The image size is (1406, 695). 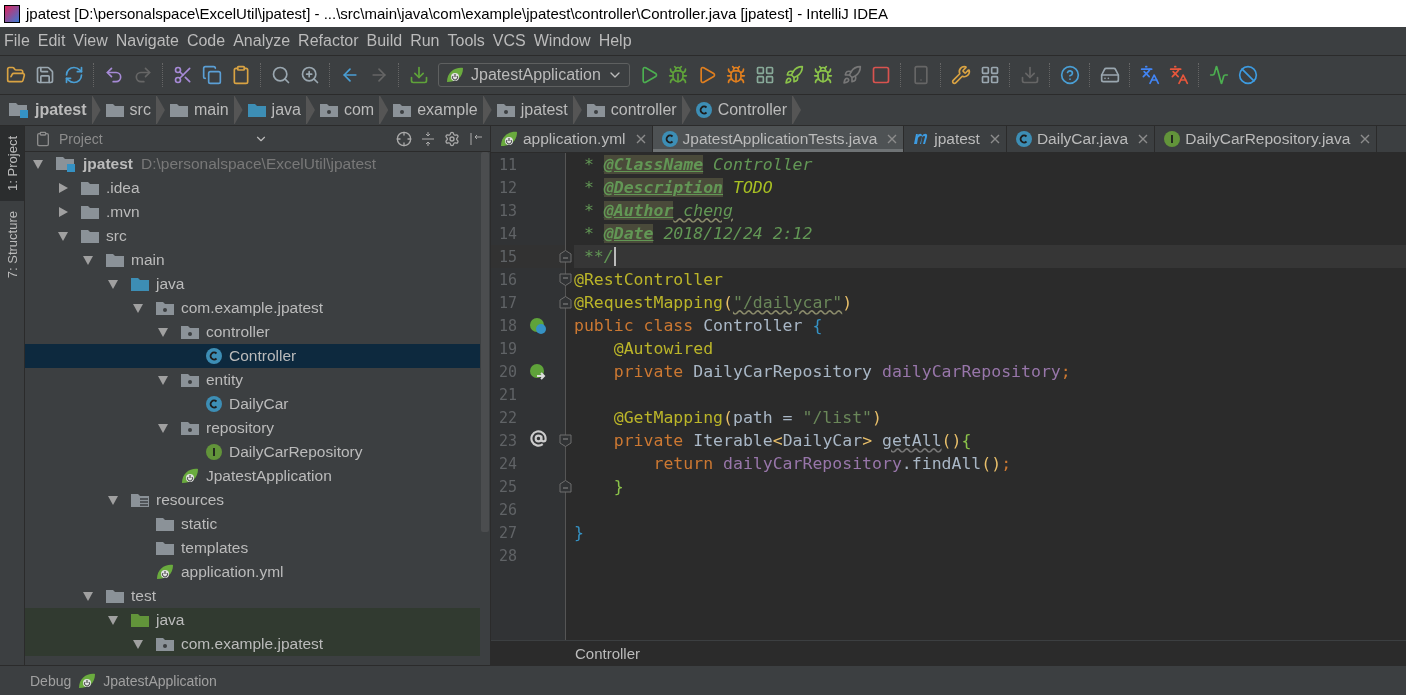 I want to click on breadcrumb-item: Controller, so click(x=747, y=110).